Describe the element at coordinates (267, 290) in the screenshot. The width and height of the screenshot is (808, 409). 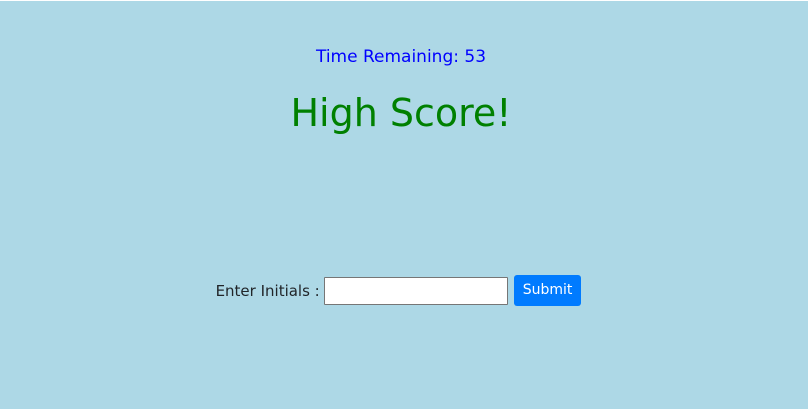
I see `initials-label: Enter Initials :` at that location.